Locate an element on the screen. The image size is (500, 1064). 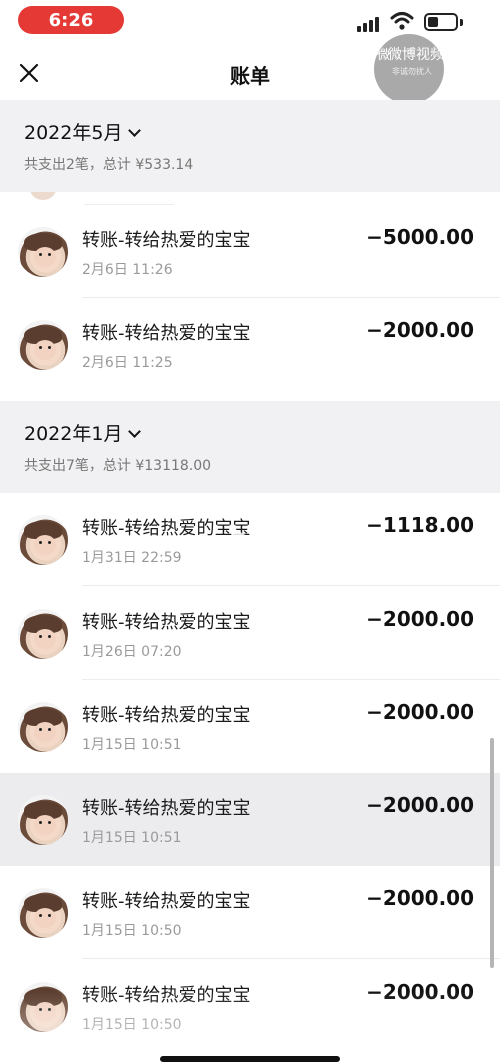
transaction-row: 转账-转给热爱的宝宝 1月26日 07:20 −2000.00 is located at coordinates (250, 633).